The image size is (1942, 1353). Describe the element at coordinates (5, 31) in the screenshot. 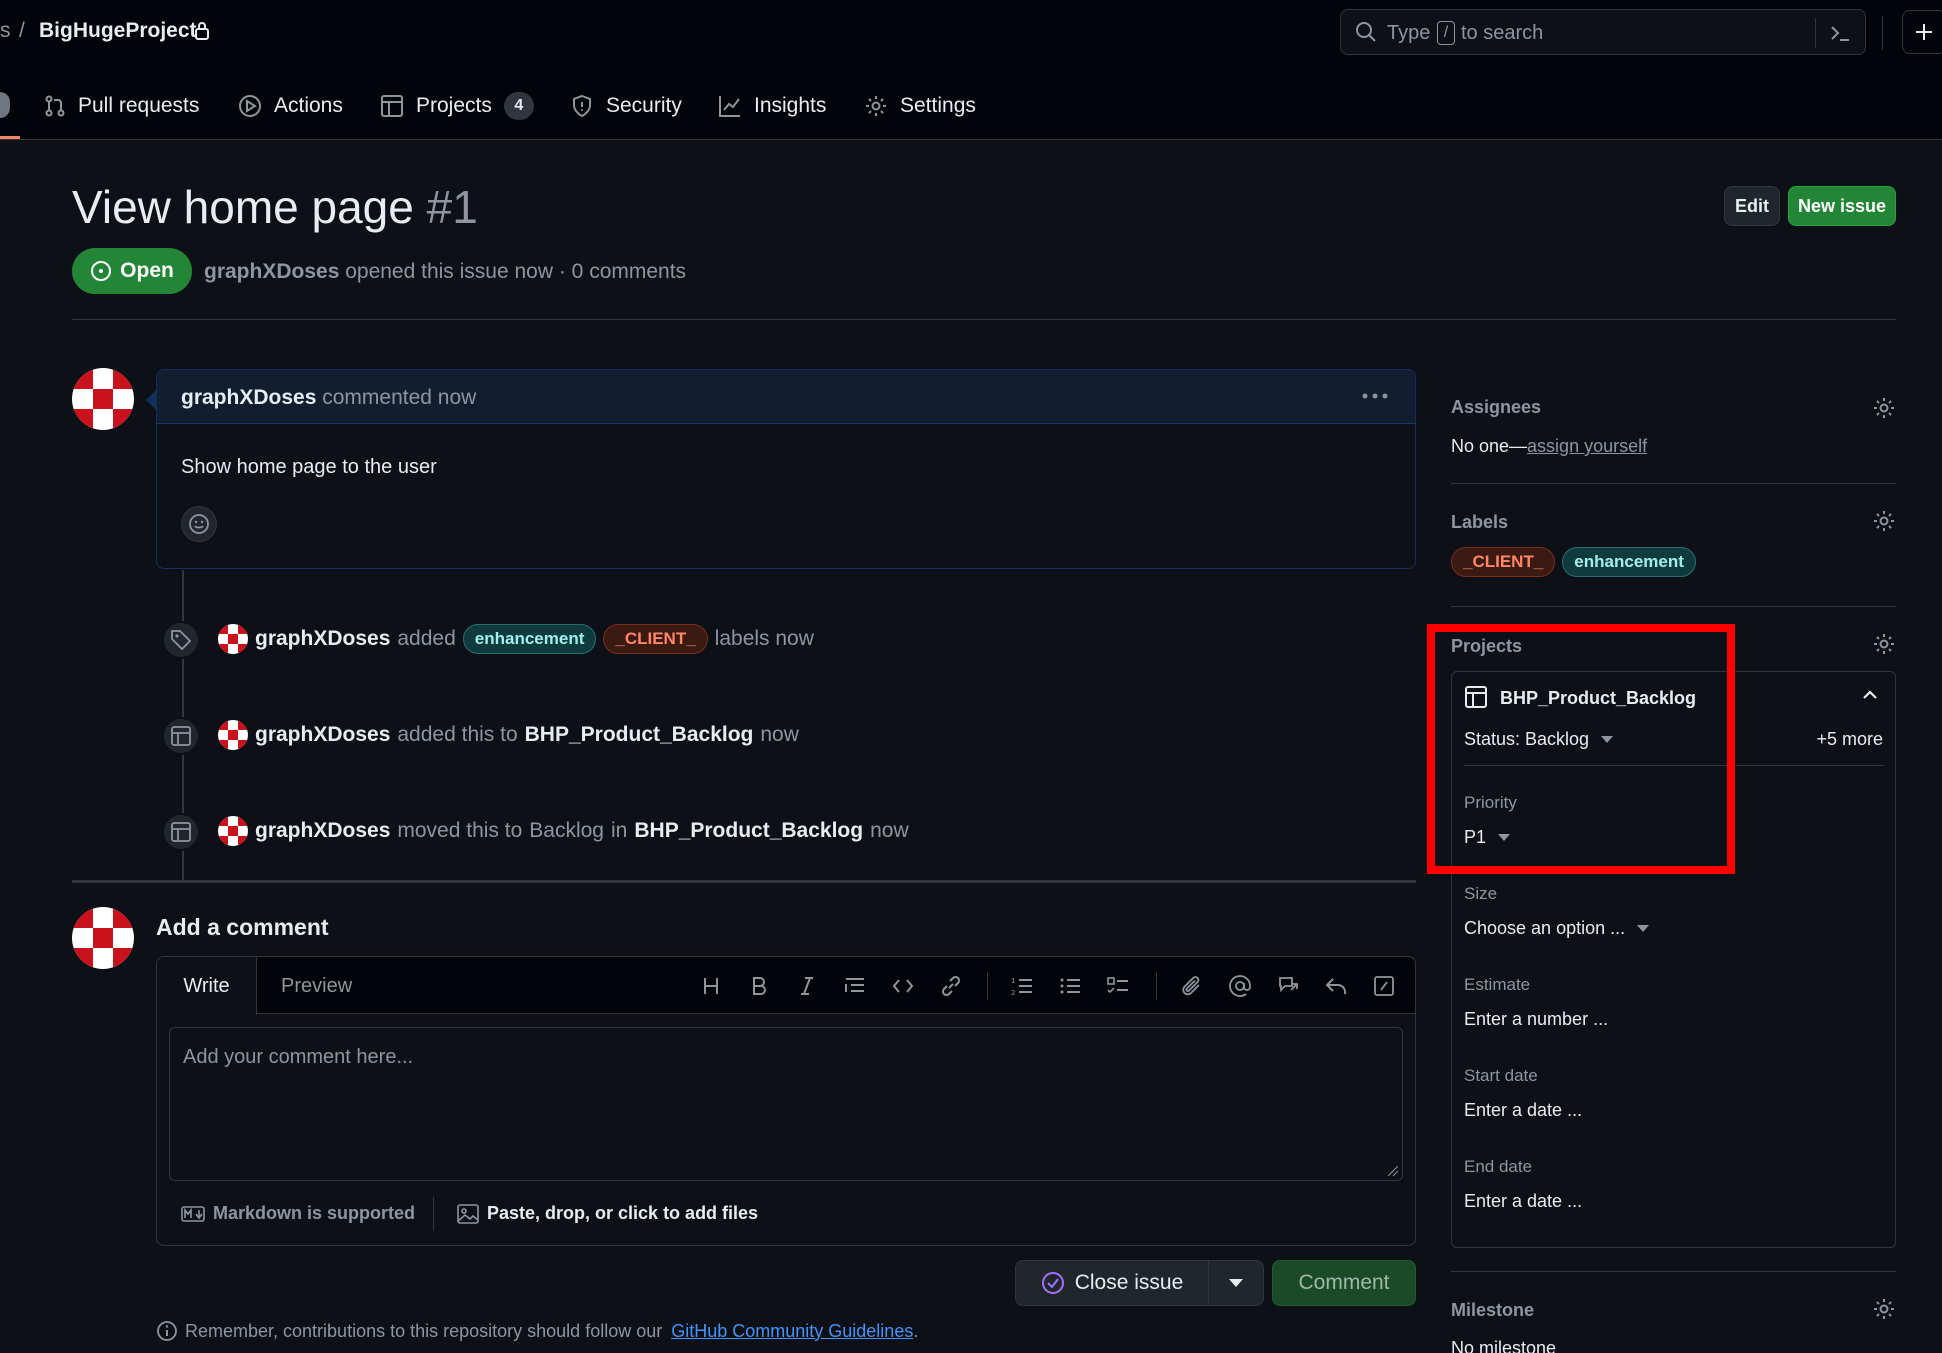

I see `breadcrumb-owner: s` at that location.